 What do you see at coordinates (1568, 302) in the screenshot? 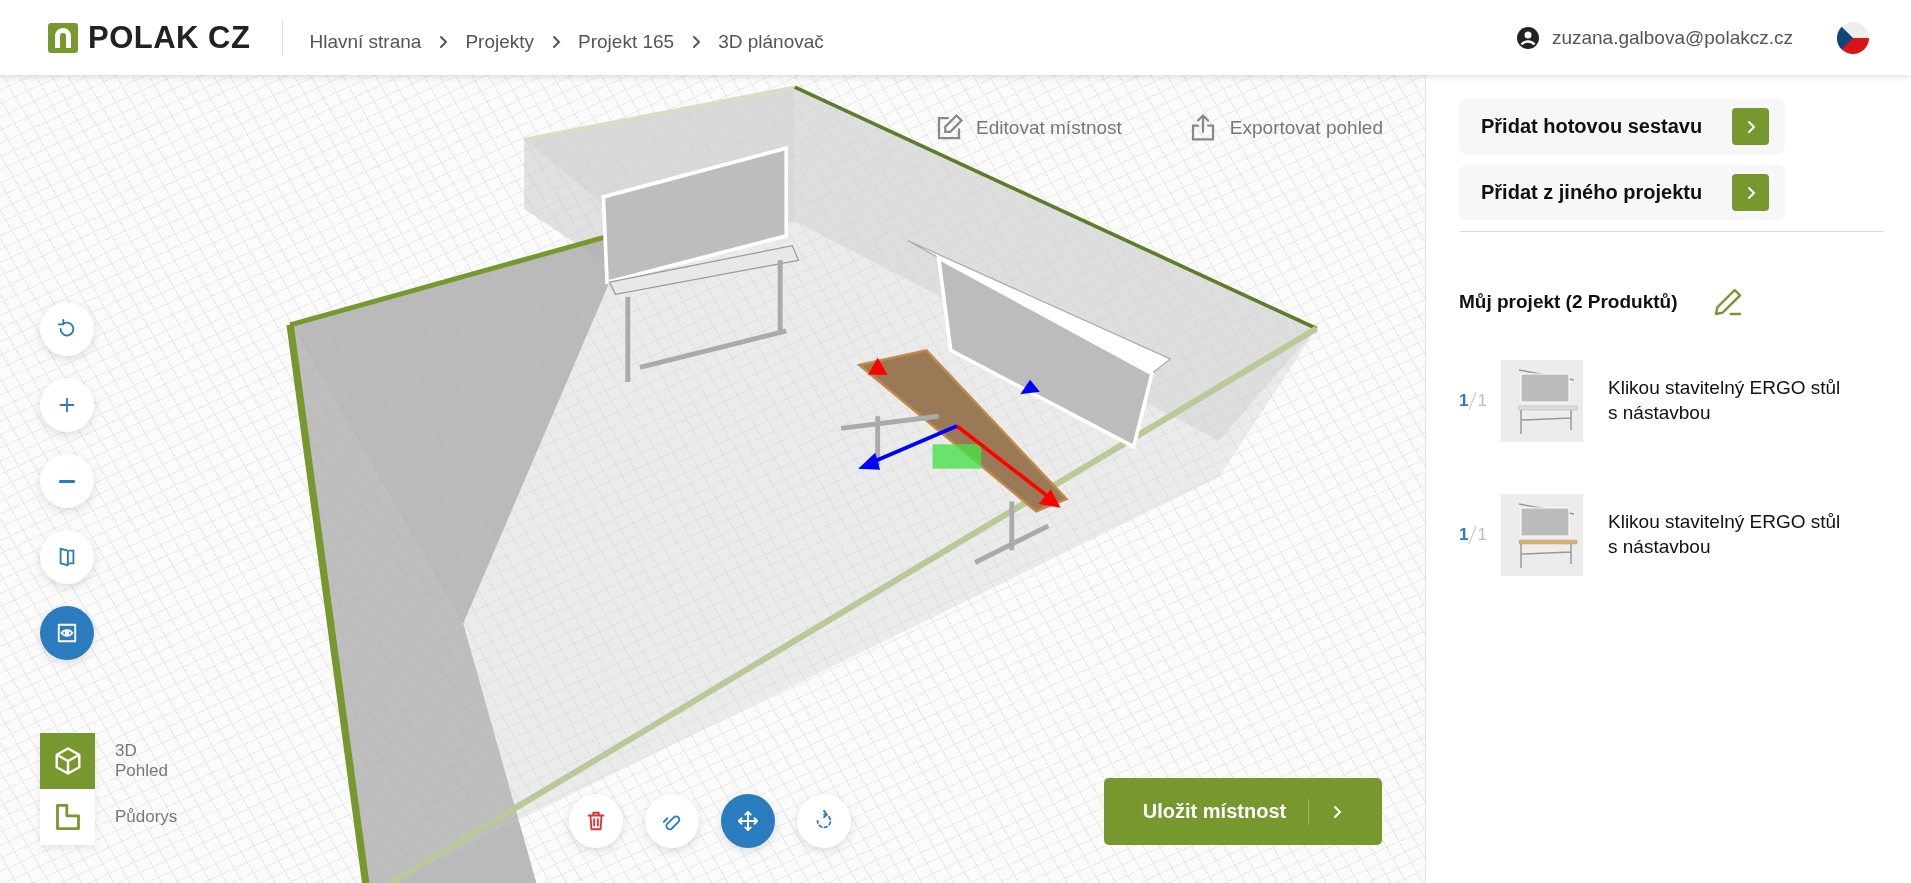
I see `project-title: Můj projekt (2 Produktů)` at bounding box center [1568, 302].